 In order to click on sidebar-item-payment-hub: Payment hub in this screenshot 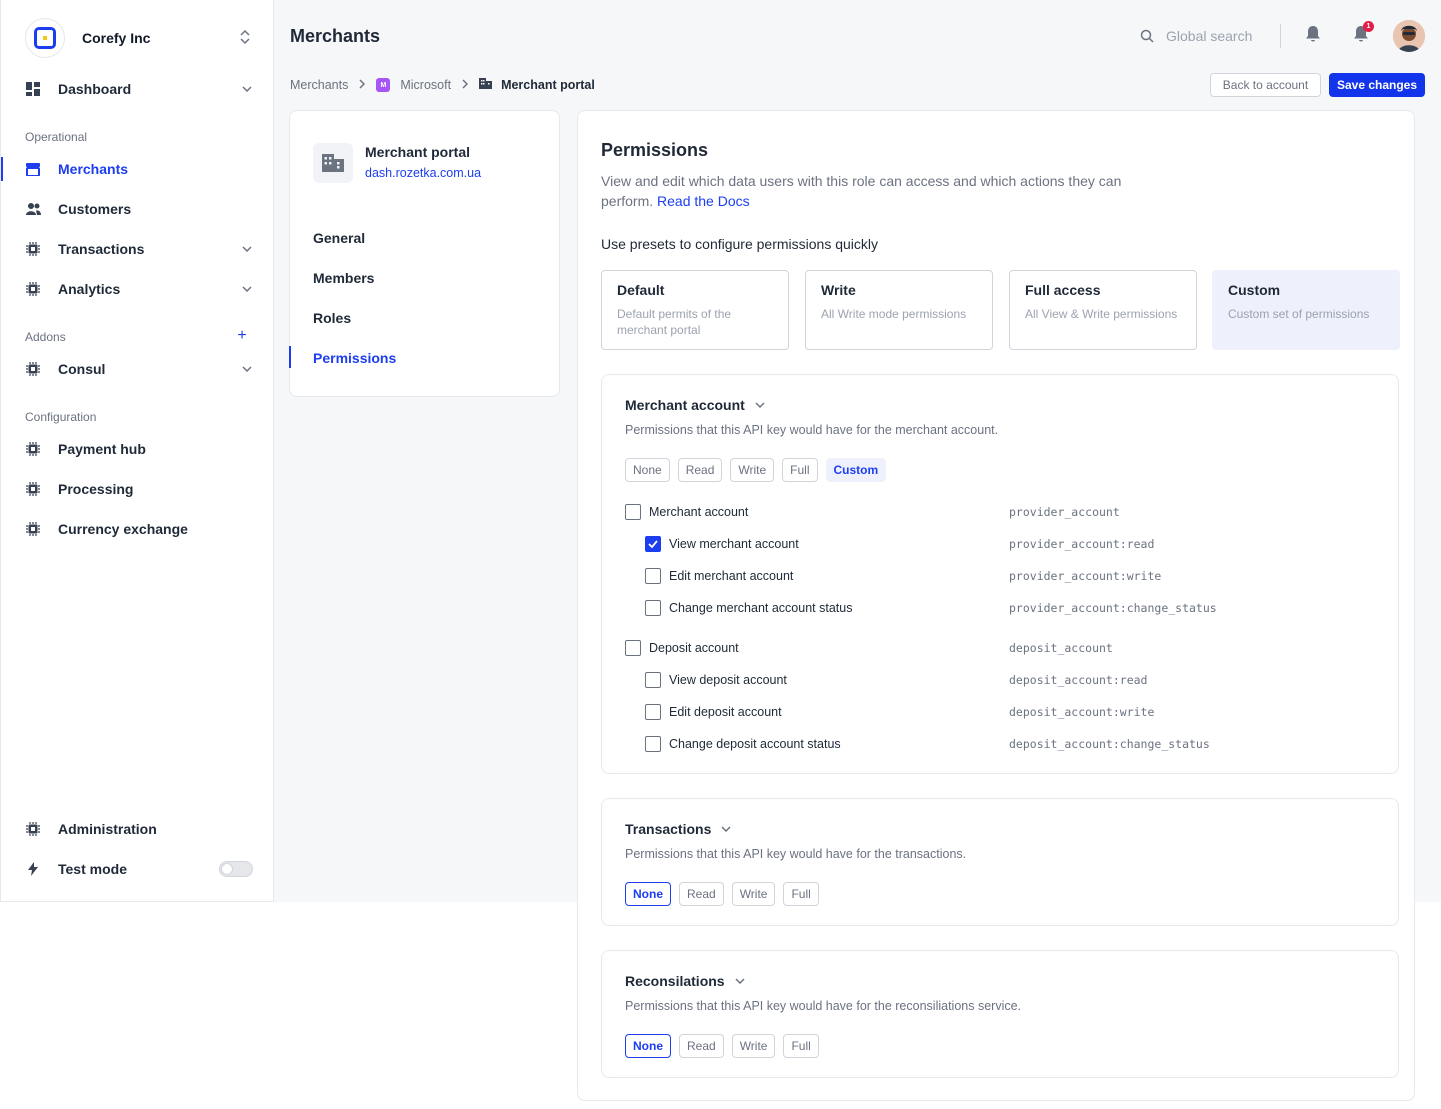, I will do `click(139, 449)`.